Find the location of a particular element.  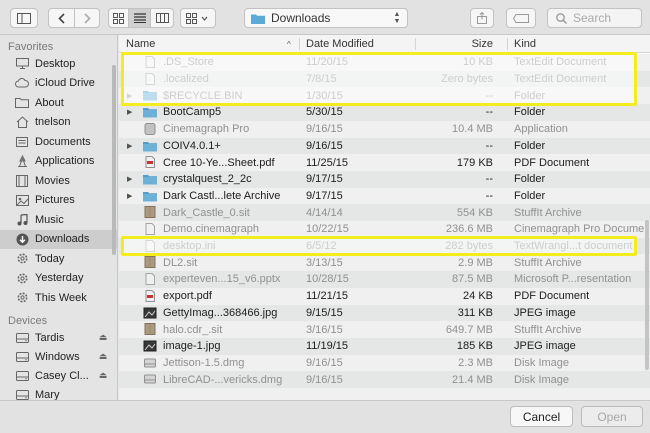

movies-icon is located at coordinates (22, 181).